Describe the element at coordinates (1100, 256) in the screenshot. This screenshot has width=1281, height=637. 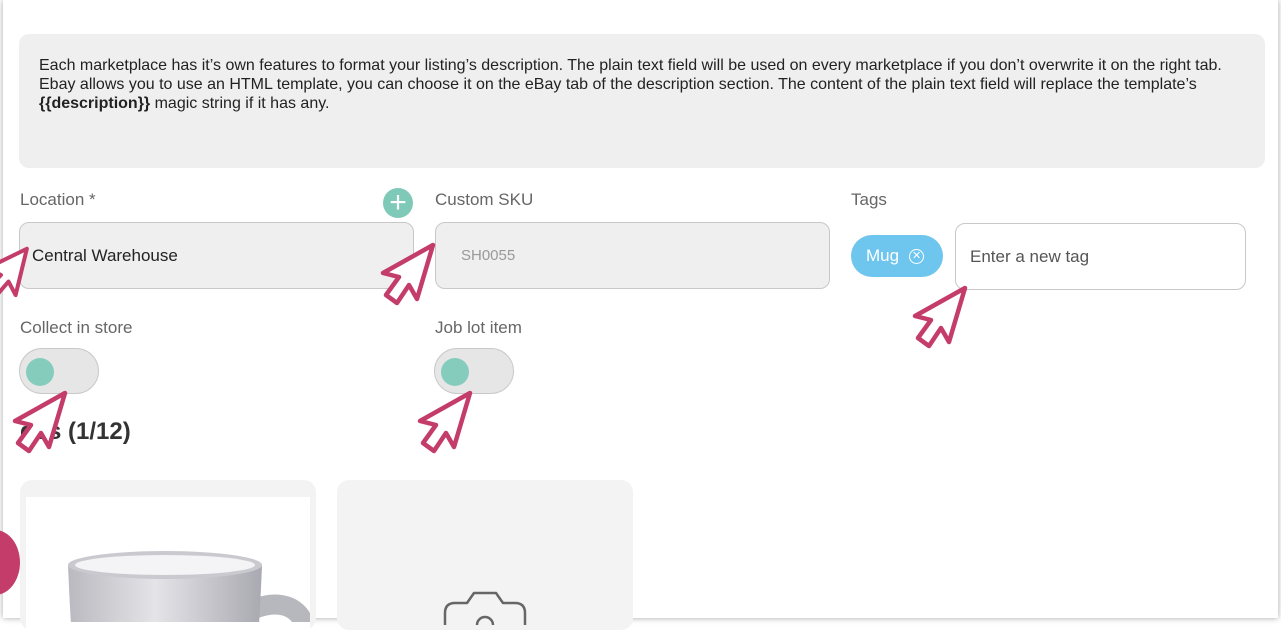
I see `new-tag-input: Enter a new tag` at that location.